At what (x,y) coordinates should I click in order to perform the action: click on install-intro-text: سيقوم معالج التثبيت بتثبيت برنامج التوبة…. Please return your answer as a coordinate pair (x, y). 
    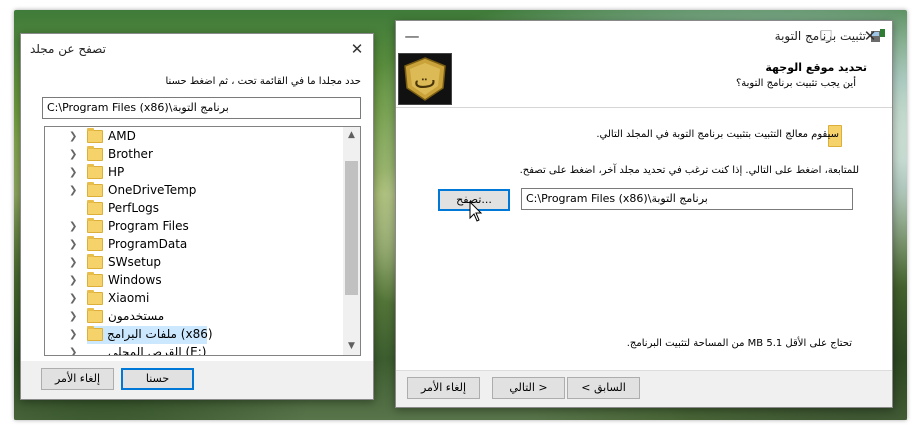
    Looking at the image, I should click on (717, 134).